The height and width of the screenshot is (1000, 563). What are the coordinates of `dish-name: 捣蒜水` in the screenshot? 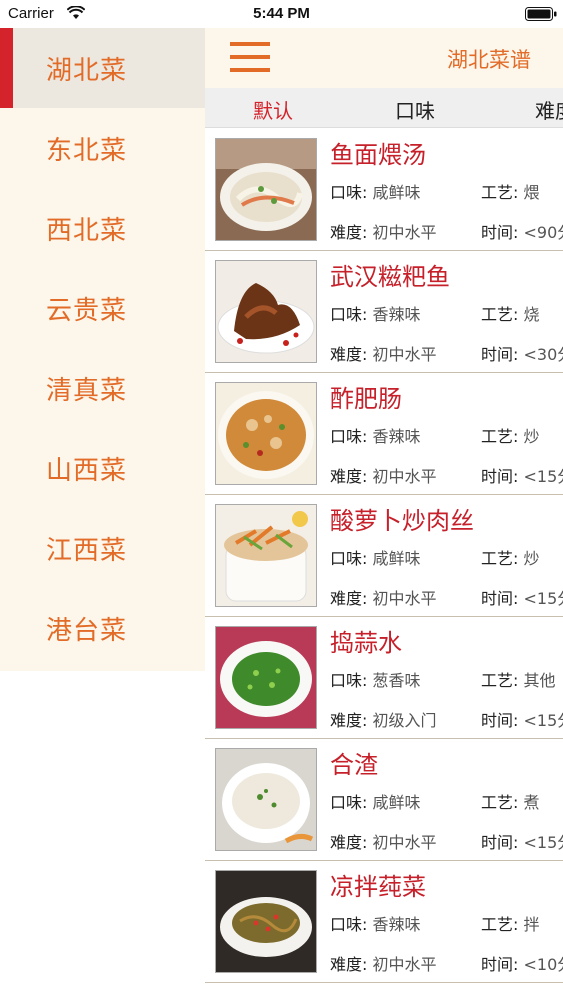 It's located at (366, 643).